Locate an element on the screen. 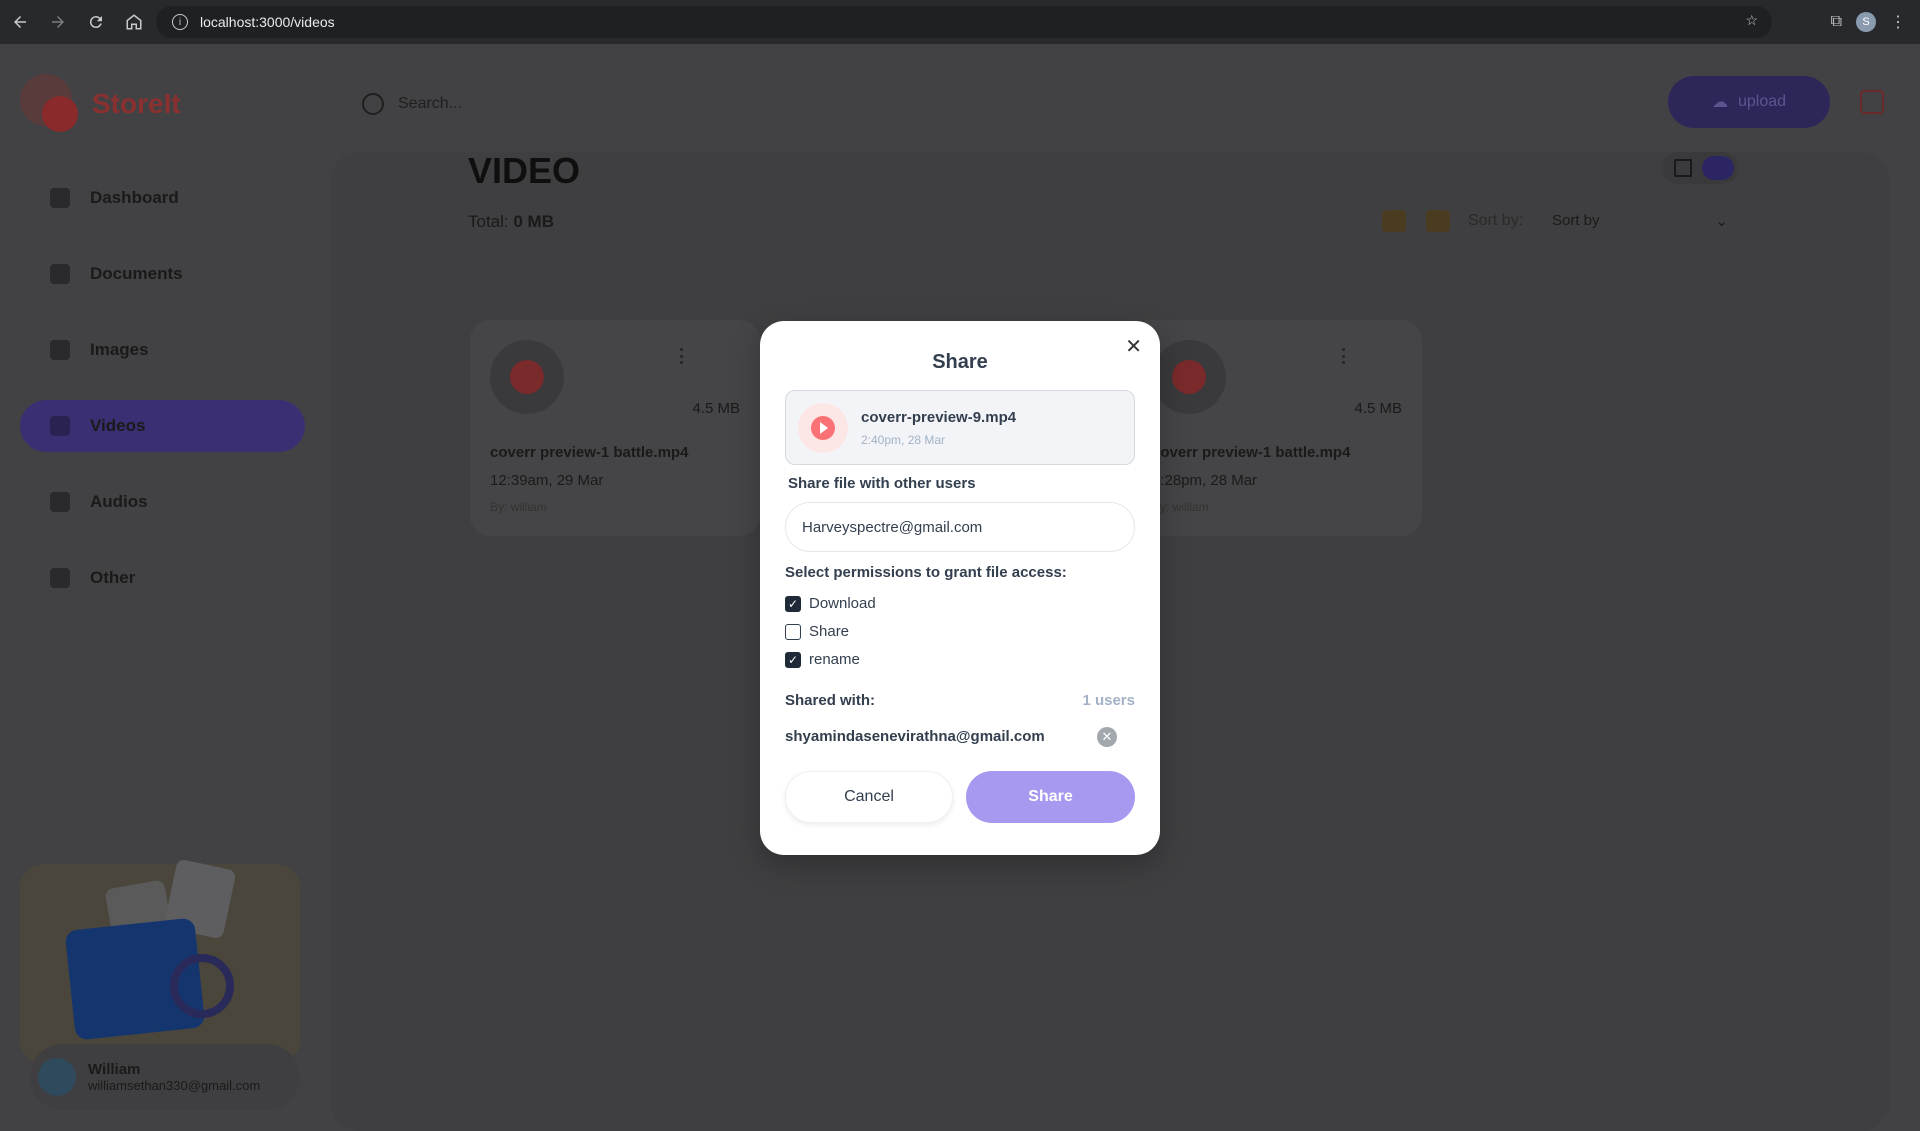 The height and width of the screenshot is (1131, 1920). share-with-label: Share file with other users is located at coordinates (882, 483).